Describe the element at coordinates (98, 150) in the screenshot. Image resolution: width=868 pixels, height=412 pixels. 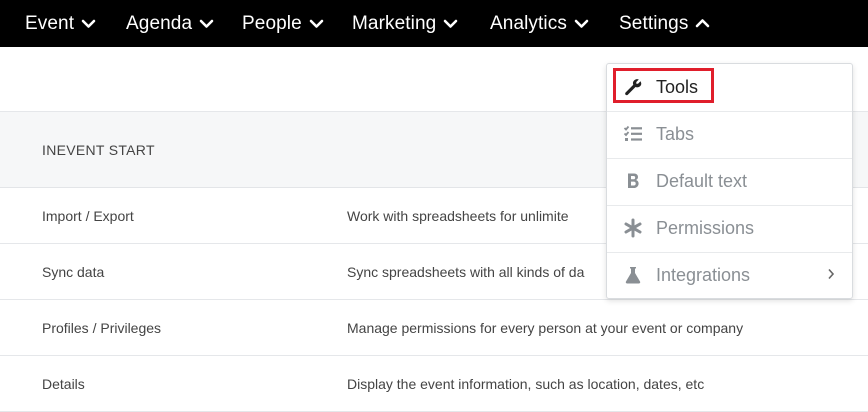
I see `section-title: INEVENT START` at that location.